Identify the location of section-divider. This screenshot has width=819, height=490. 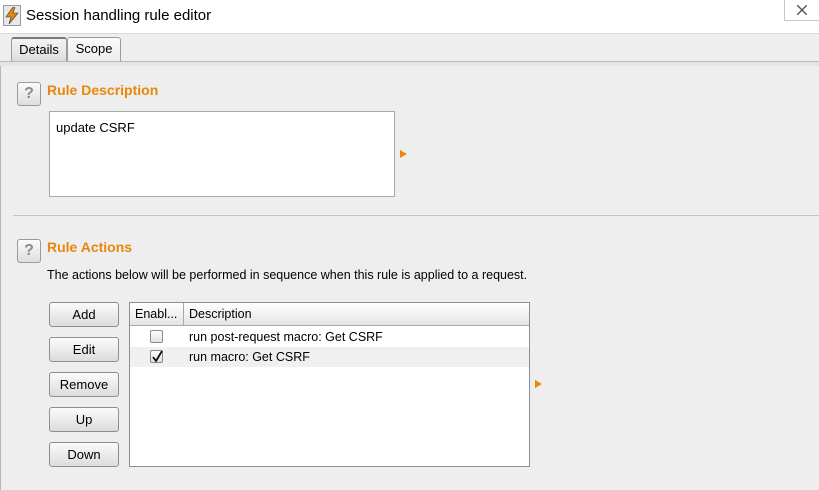
(416, 215).